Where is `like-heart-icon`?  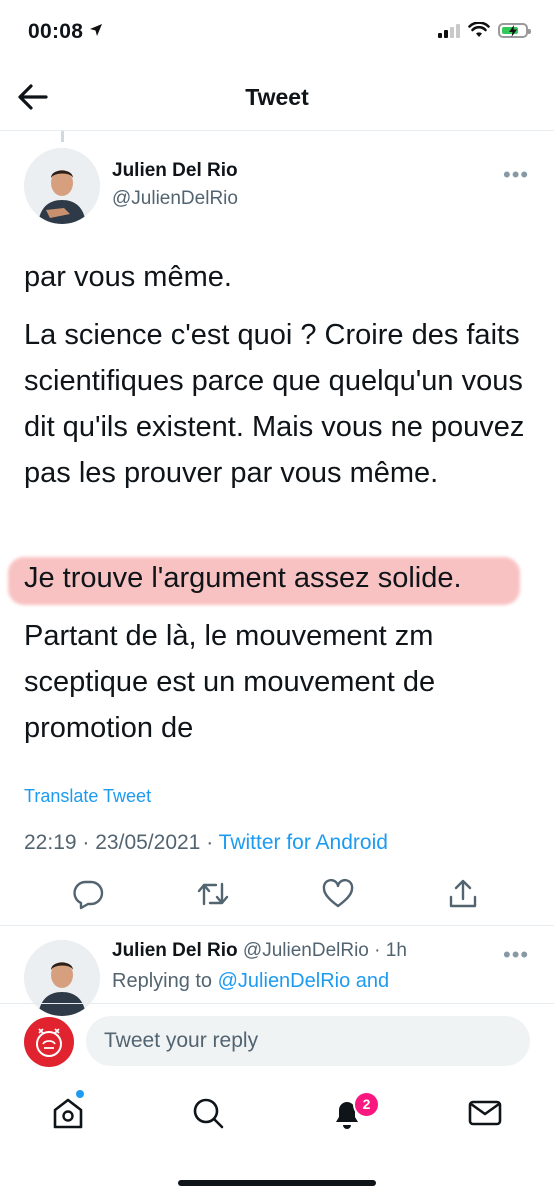
like-heart-icon is located at coordinates (338, 894).